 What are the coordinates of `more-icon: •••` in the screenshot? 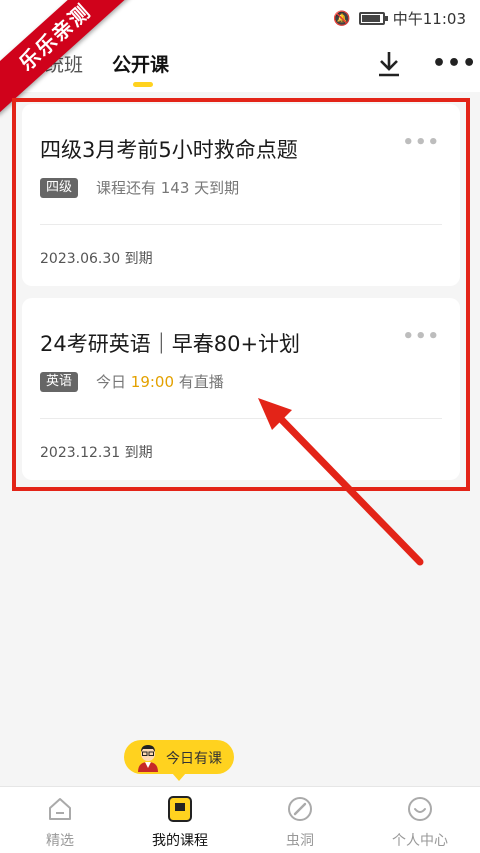 It's located at (454, 63).